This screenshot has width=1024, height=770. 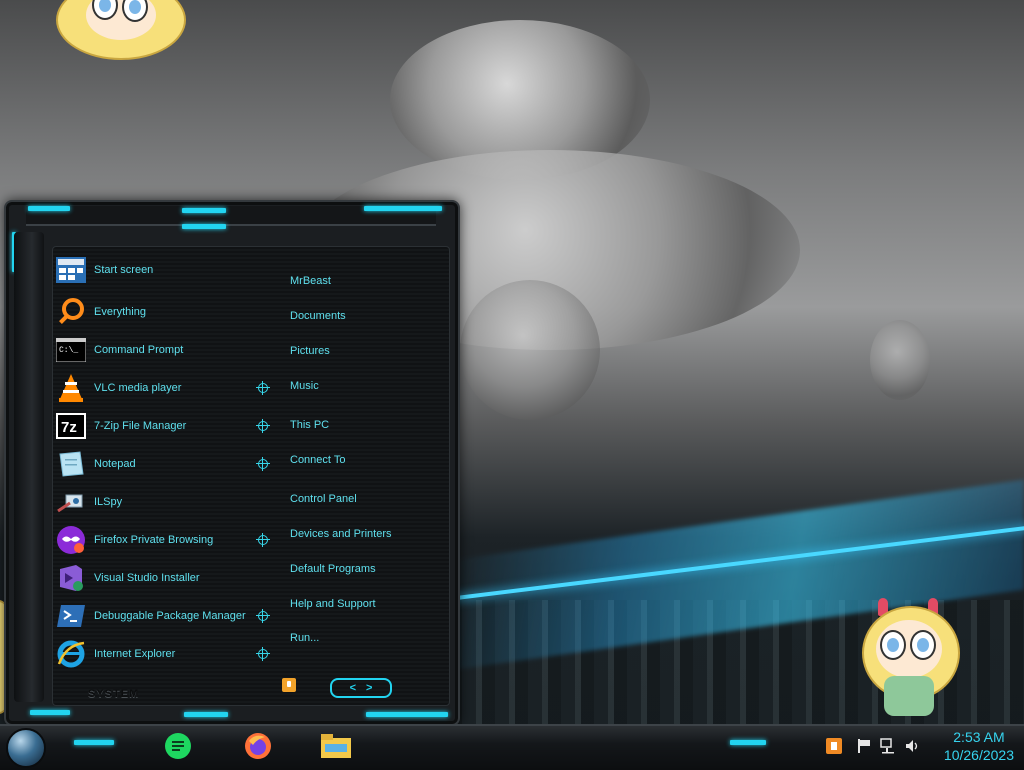 What do you see at coordinates (121, 30) in the screenshot?
I see `cartoon-character-sticker-top` at bounding box center [121, 30].